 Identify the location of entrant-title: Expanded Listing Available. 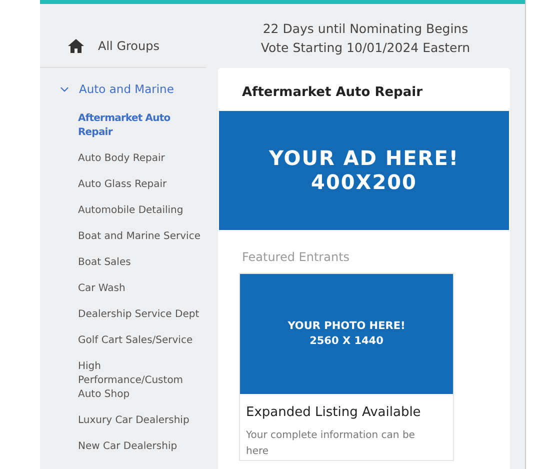
(334, 413).